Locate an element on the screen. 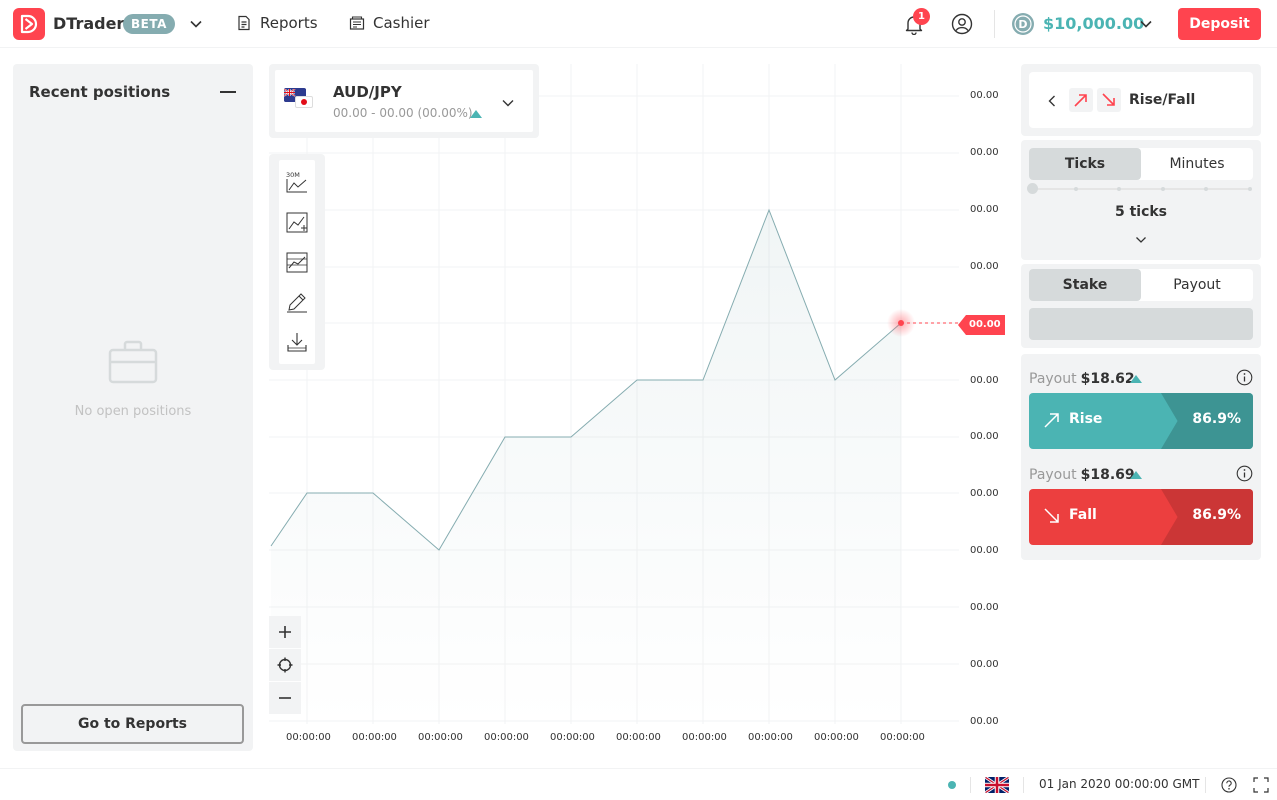 This screenshot has height=800, width=1277. go-to-reports-button: Go to Reports is located at coordinates (132, 724).